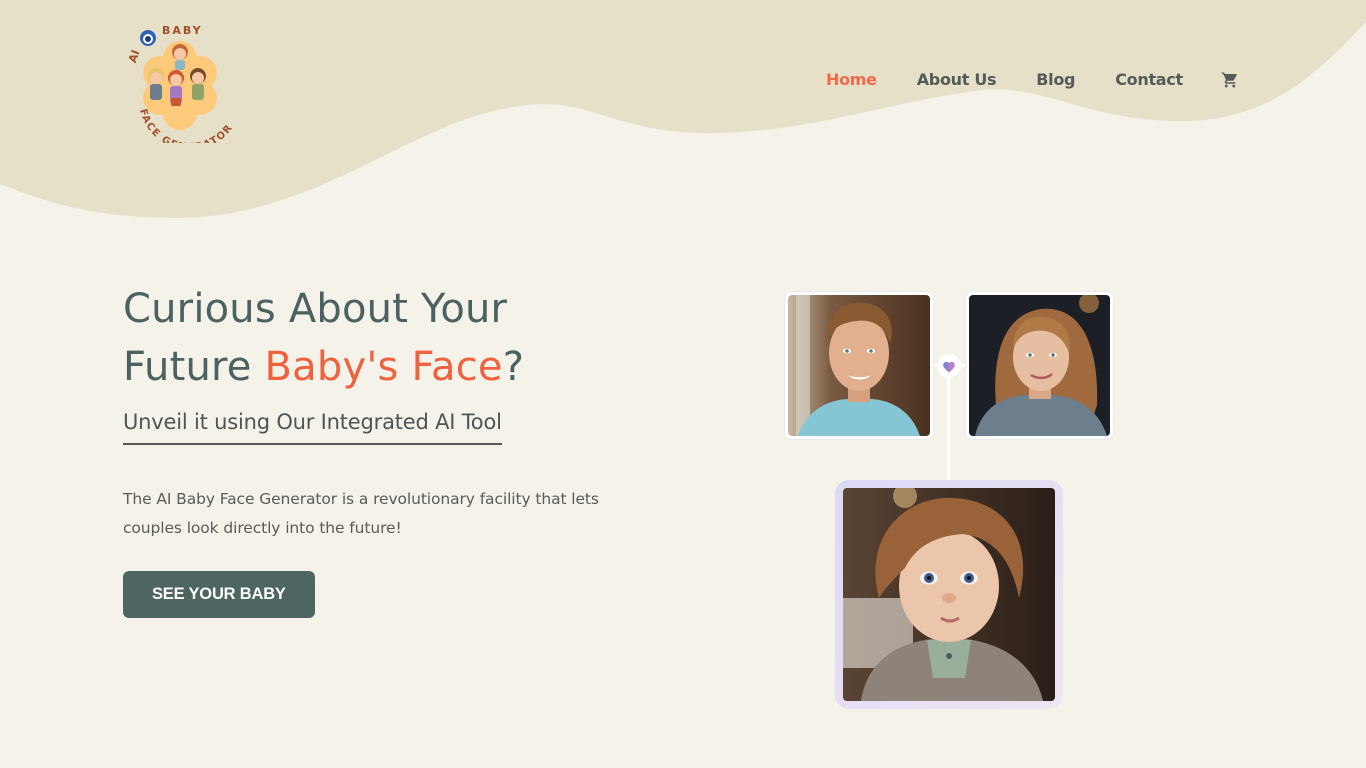 The image size is (1366, 768). What do you see at coordinates (219, 594) in the screenshot?
I see `see-your-baby-button: SEE YOUR BABY` at bounding box center [219, 594].